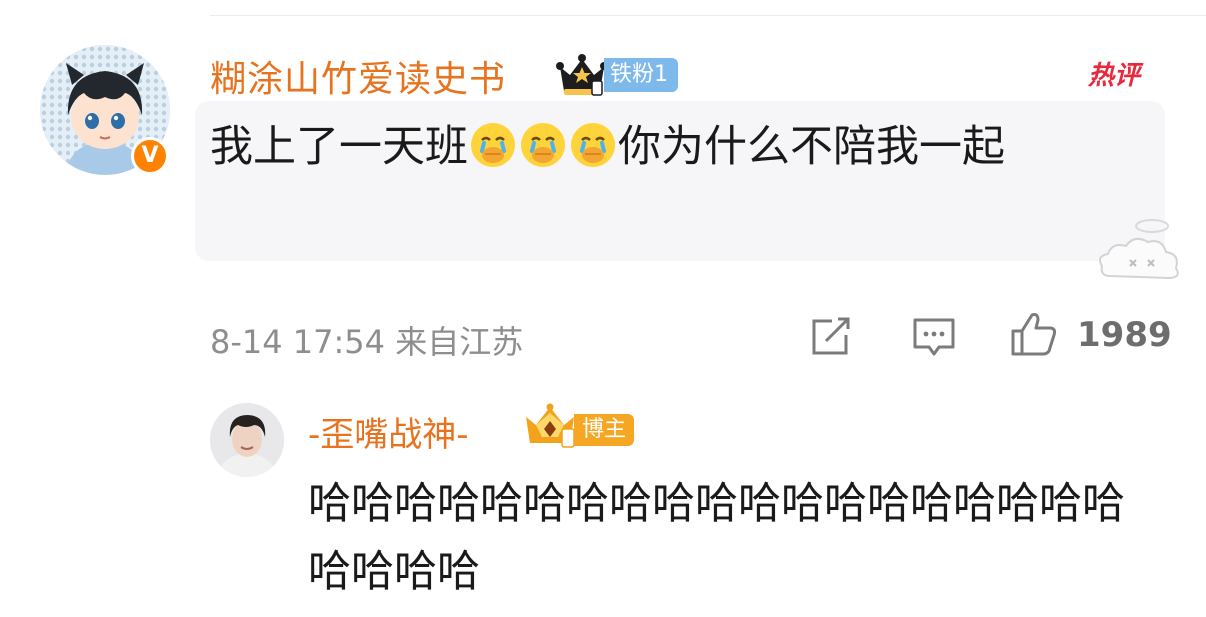 The width and height of the screenshot is (1206, 617). Describe the element at coordinates (811, 147) in the screenshot. I see `comment-text-part2: 你为什么不陪我一起` at that location.